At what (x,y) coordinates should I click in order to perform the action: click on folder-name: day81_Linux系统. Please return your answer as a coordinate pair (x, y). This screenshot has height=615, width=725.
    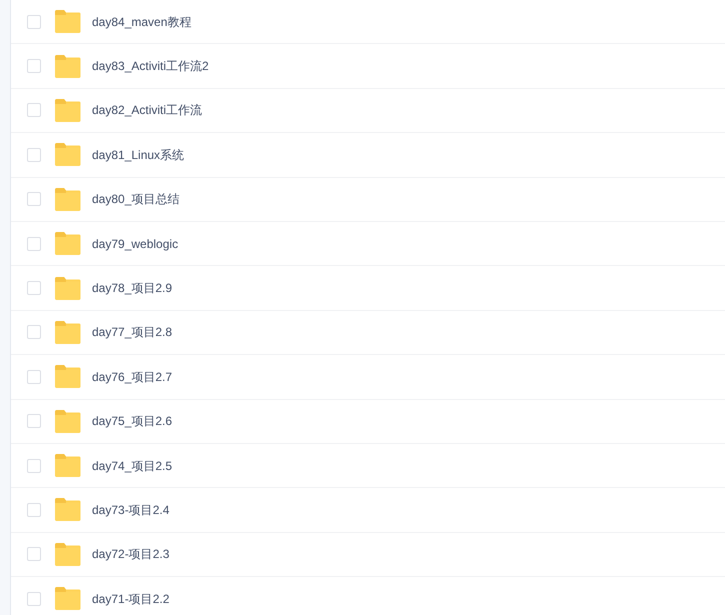
    Looking at the image, I should click on (138, 155).